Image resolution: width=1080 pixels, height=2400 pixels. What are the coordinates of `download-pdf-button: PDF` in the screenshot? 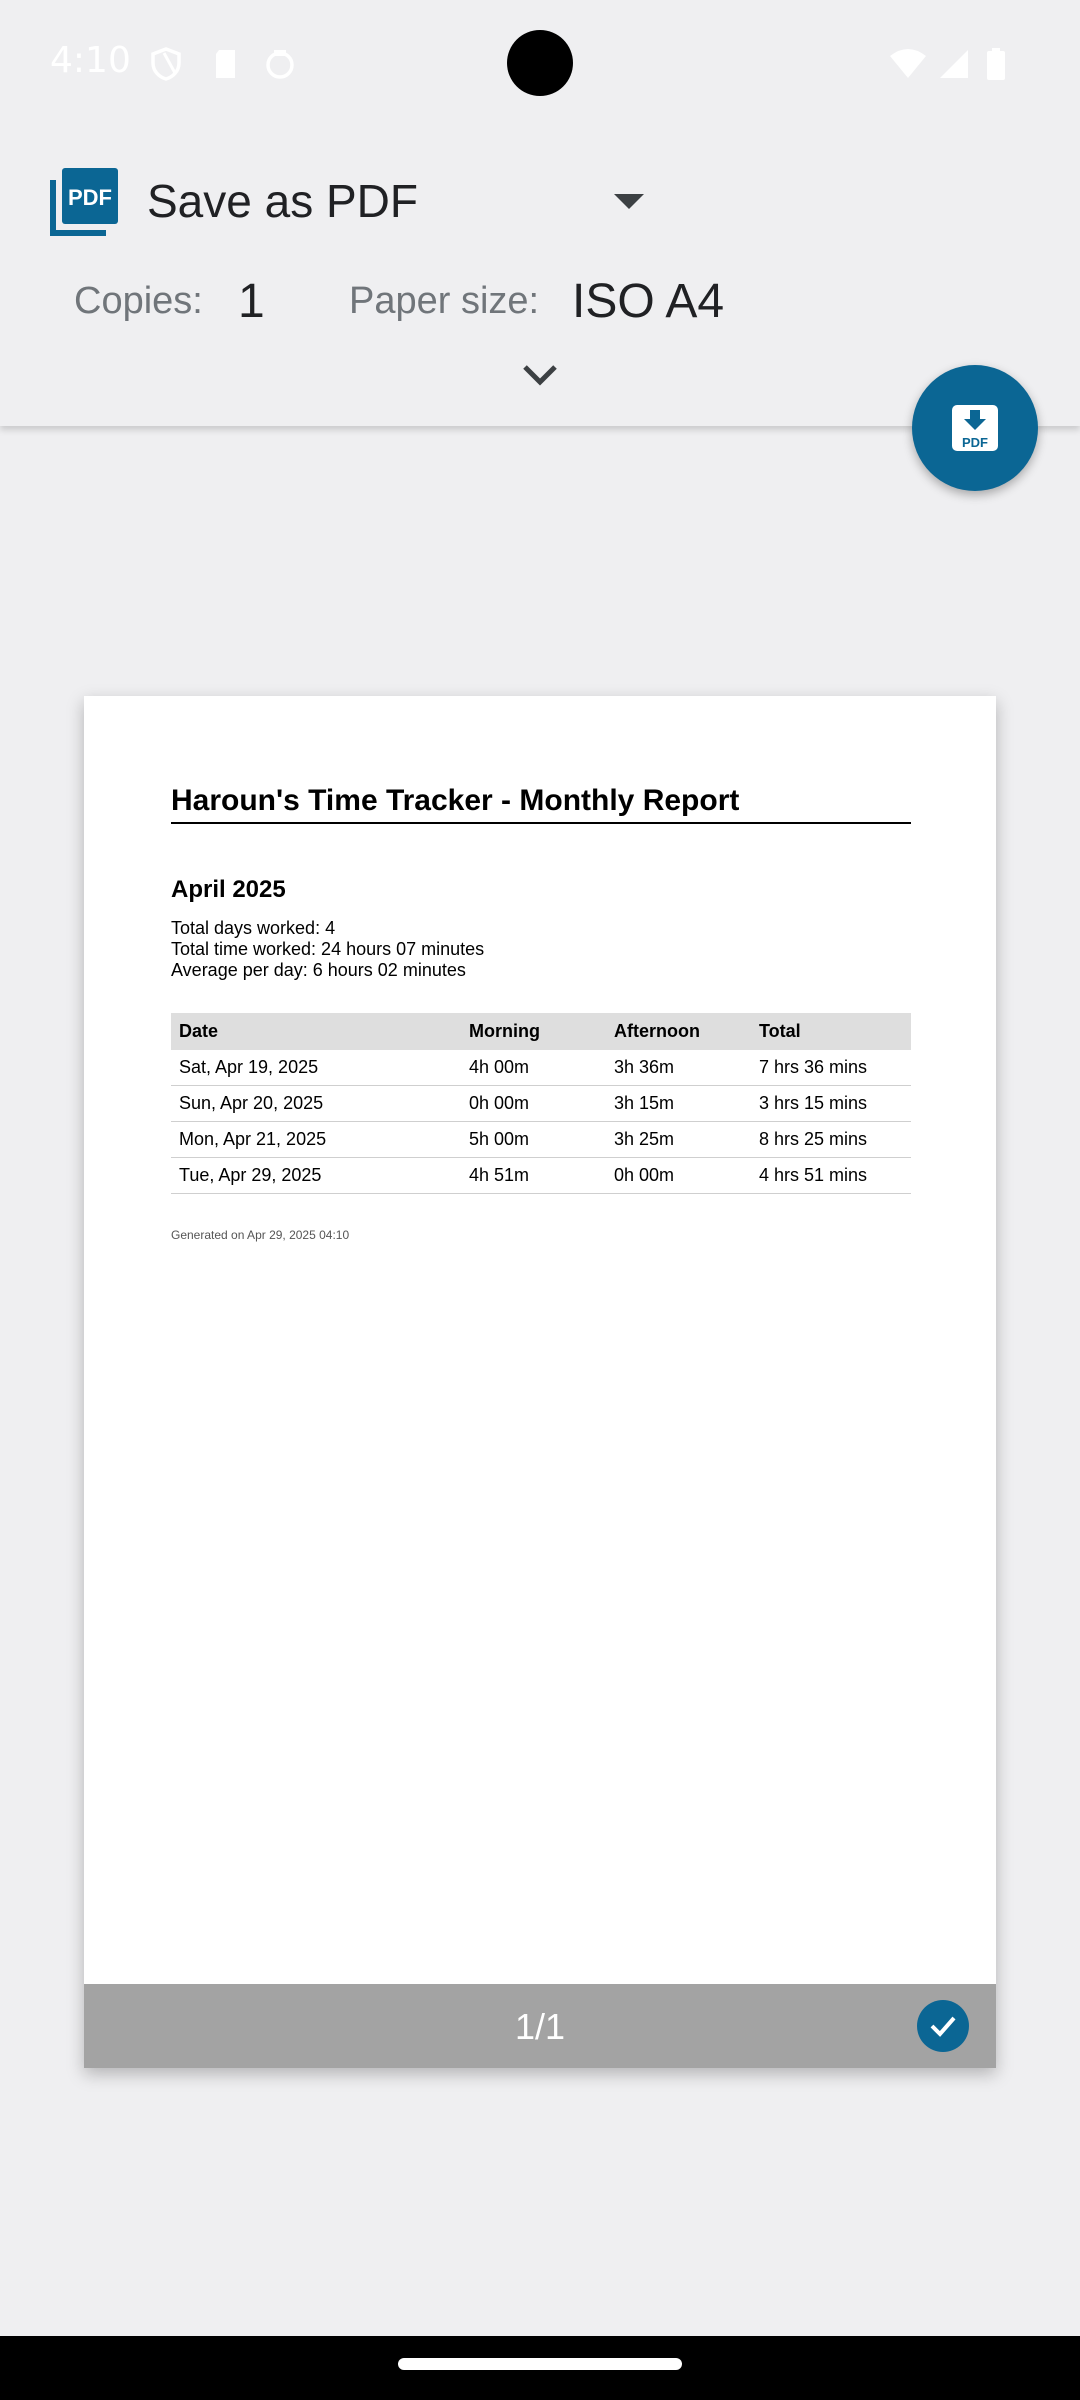 It's located at (975, 428).